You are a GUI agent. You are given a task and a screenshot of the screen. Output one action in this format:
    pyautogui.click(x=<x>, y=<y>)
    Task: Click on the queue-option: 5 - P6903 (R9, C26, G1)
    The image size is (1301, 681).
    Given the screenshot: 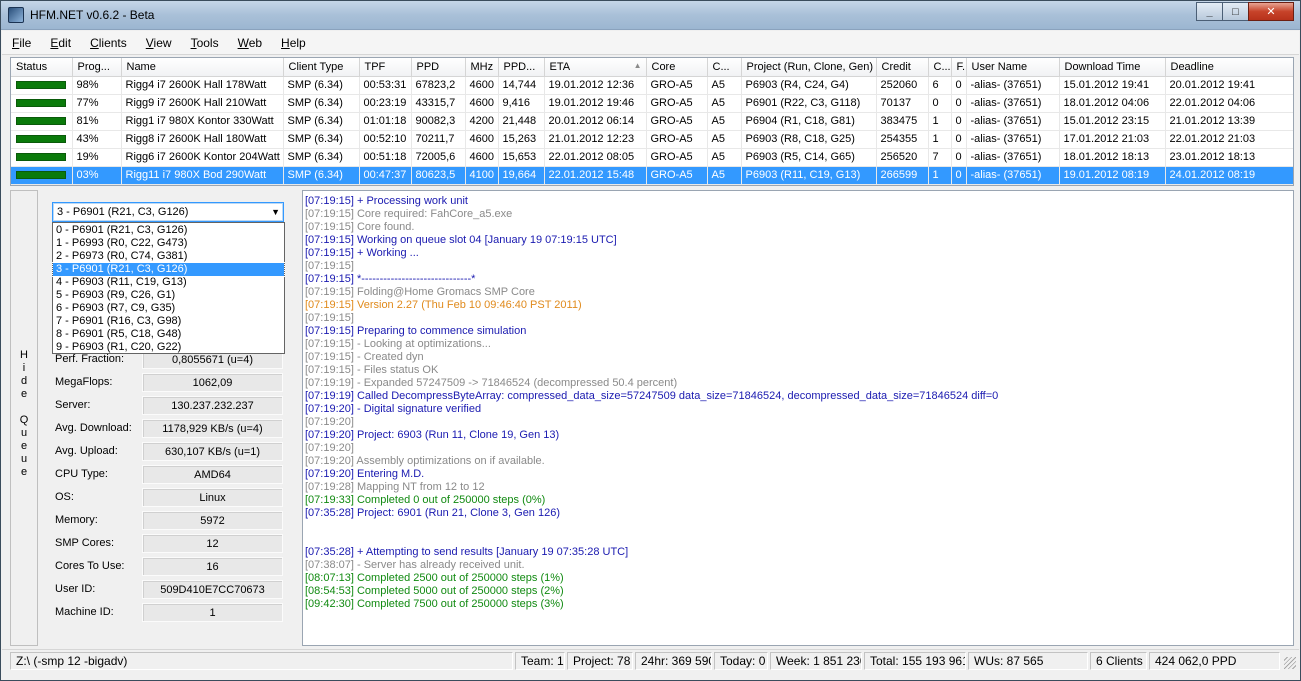 What is the action you would take?
    pyautogui.click(x=168, y=295)
    